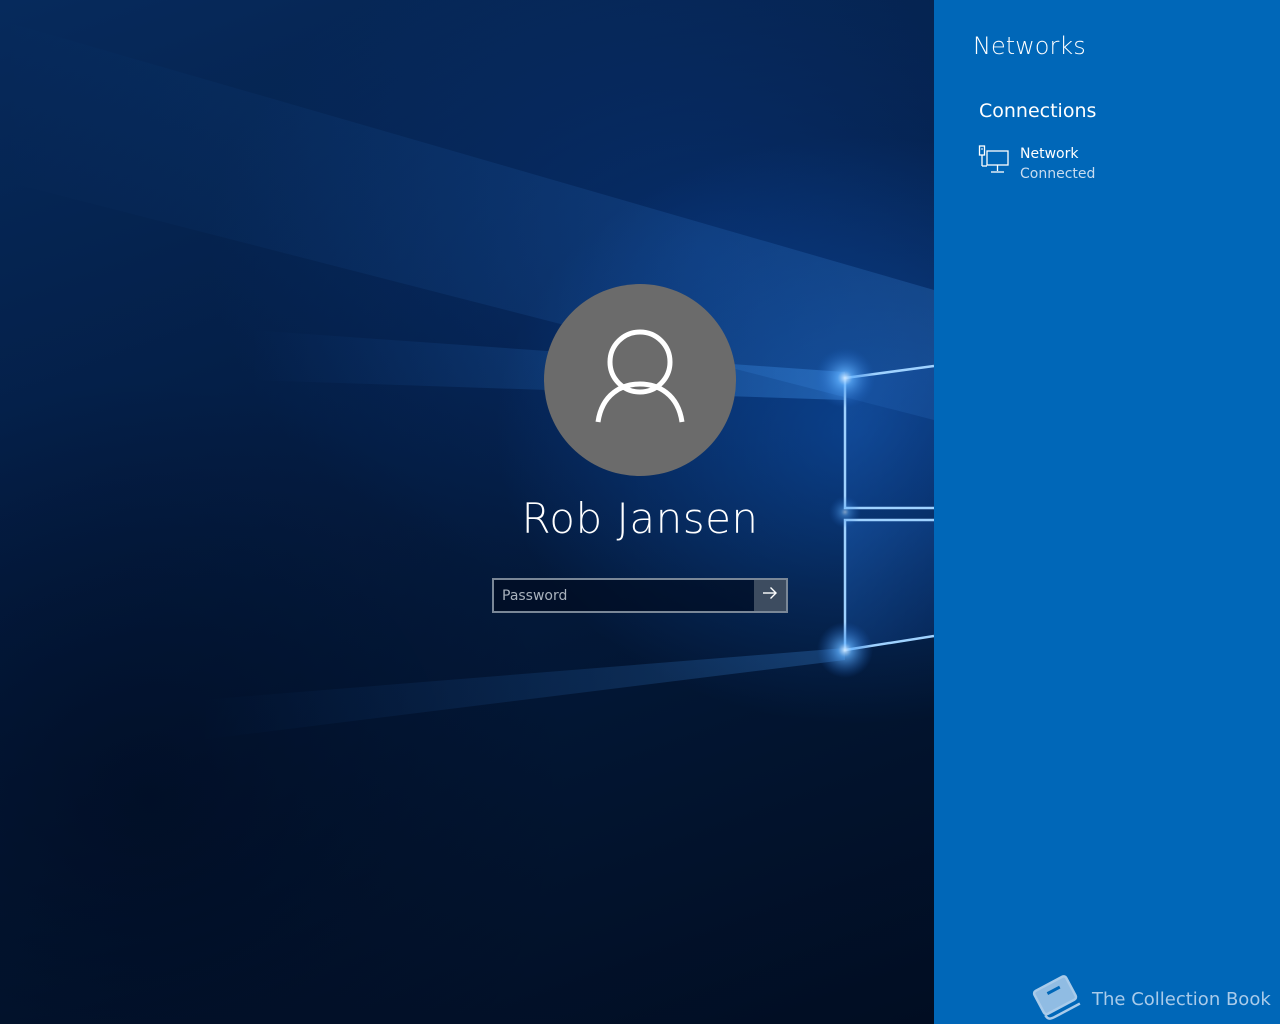  Describe the element at coordinates (1181, 999) in the screenshot. I see `watermark-text: The Collection Book` at that location.